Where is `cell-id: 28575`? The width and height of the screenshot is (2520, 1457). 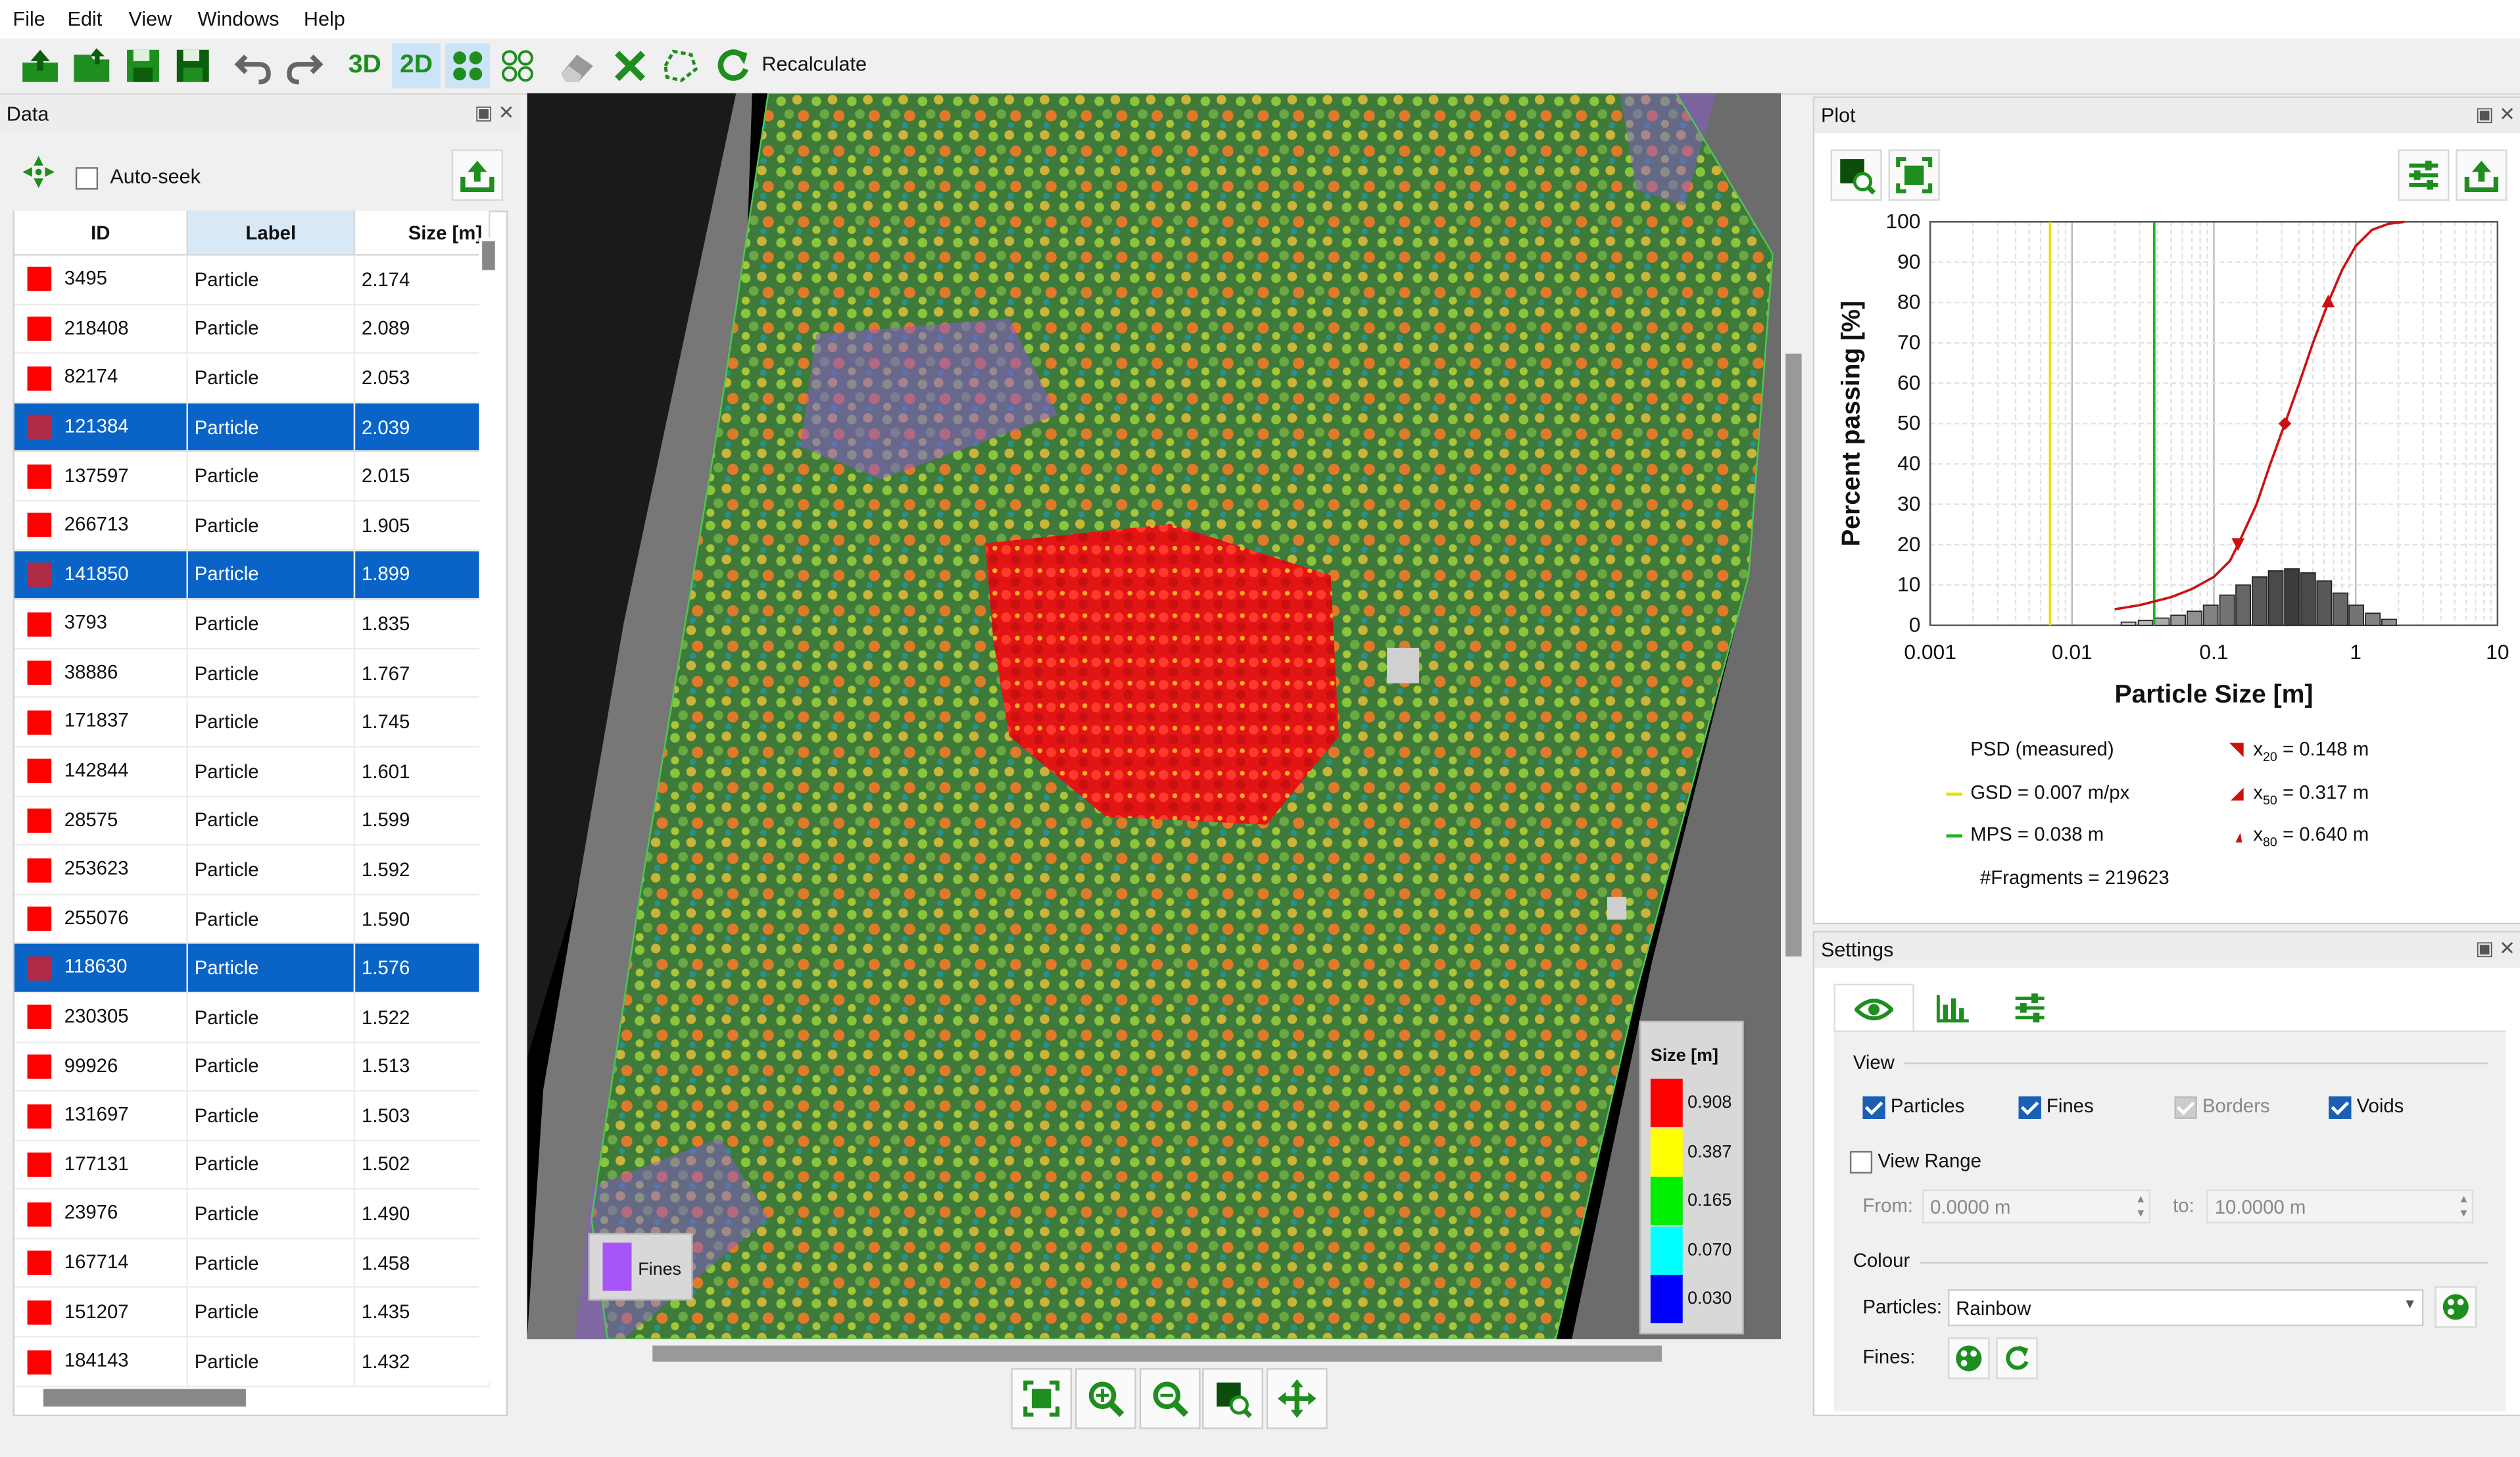 cell-id: 28575 is located at coordinates (101, 821).